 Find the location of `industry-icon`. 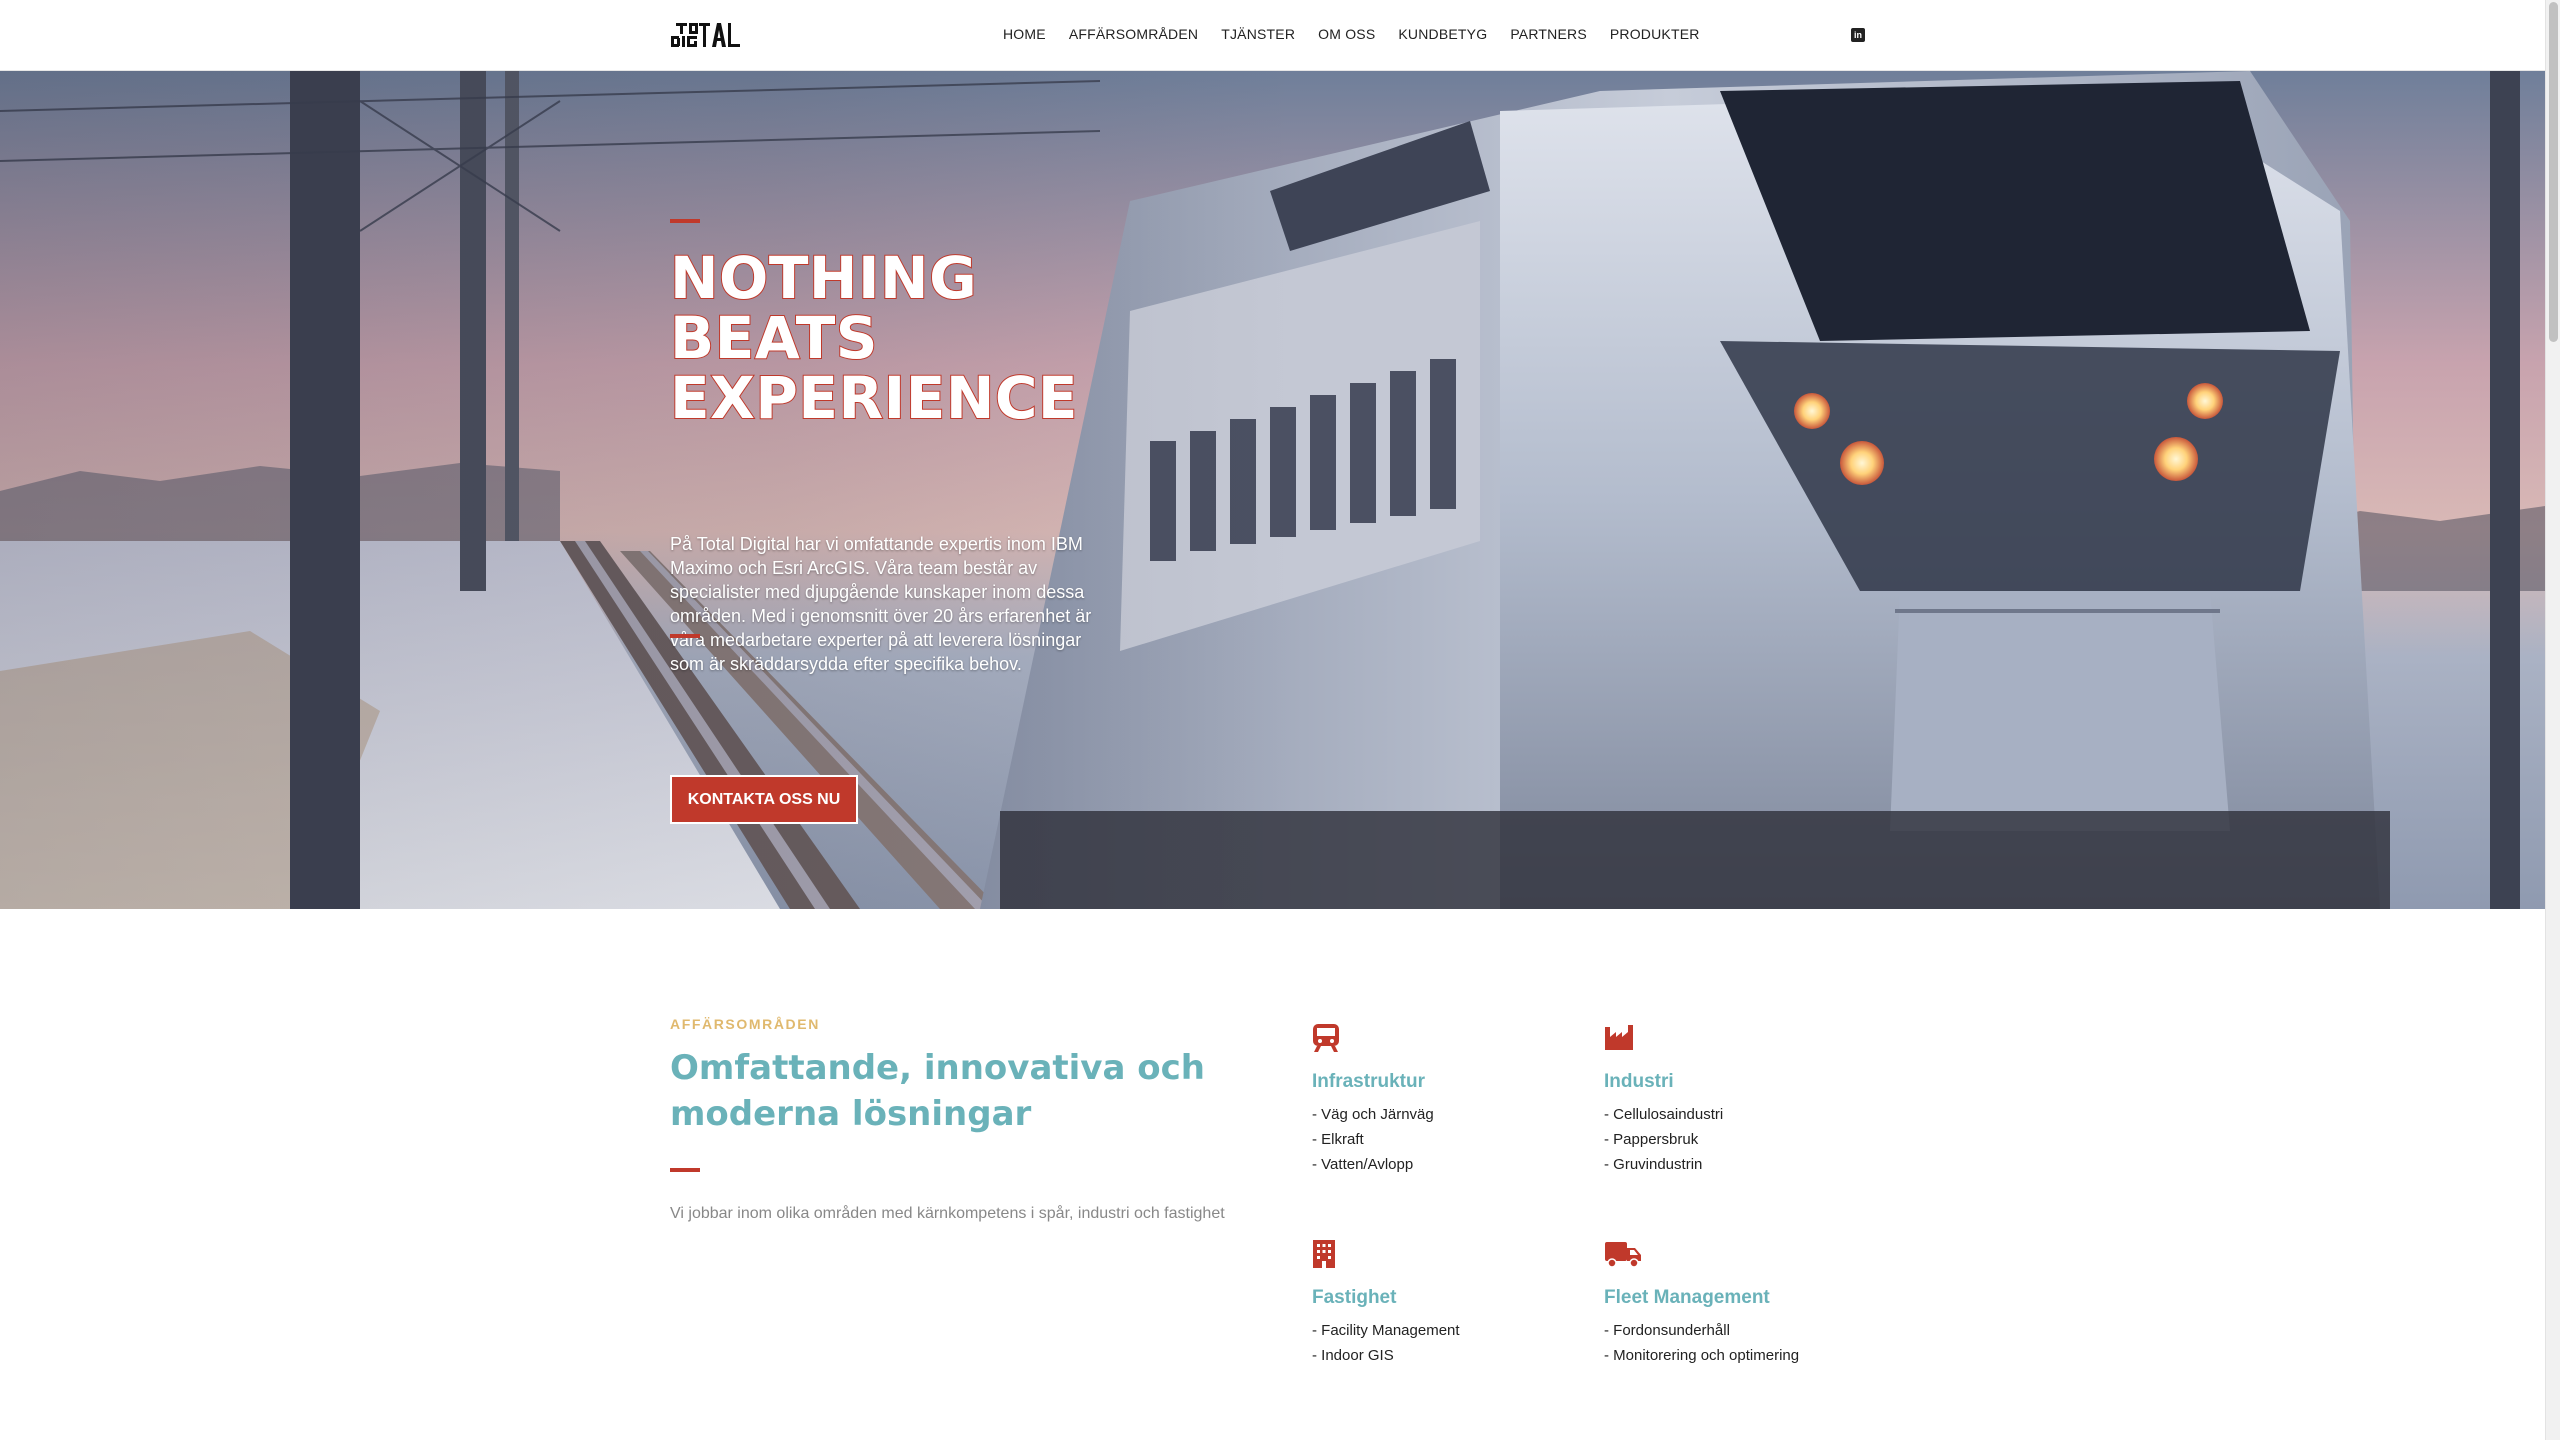

industry-icon is located at coordinates (1619, 1038).